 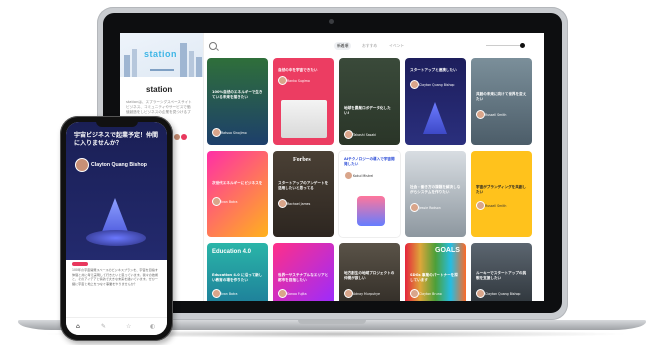 What do you see at coordinates (369, 46) in the screenshot?
I see `tab-recommended: おすすめ` at bounding box center [369, 46].